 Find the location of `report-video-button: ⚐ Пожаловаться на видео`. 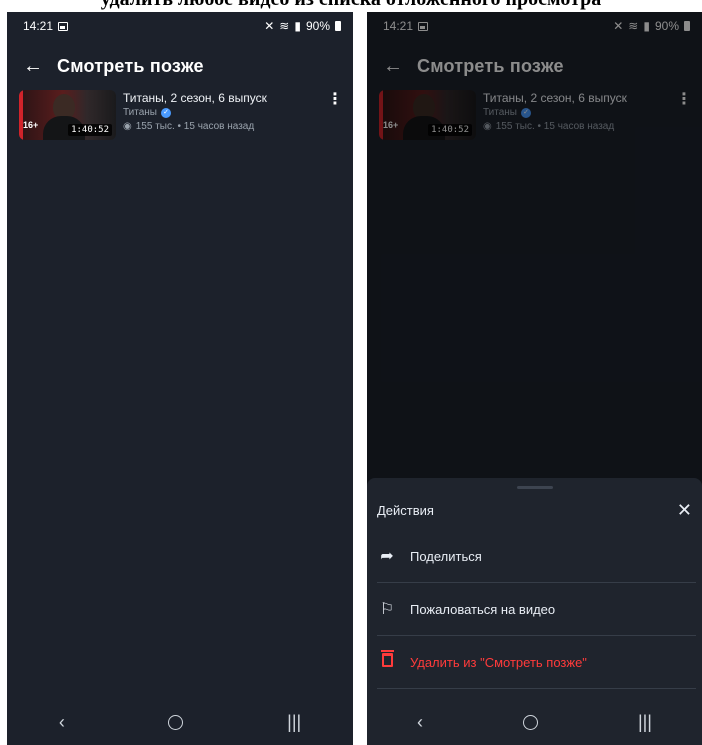

report-video-button: ⚐ Пожаловаться на видео is located at coordinates (536, 609).